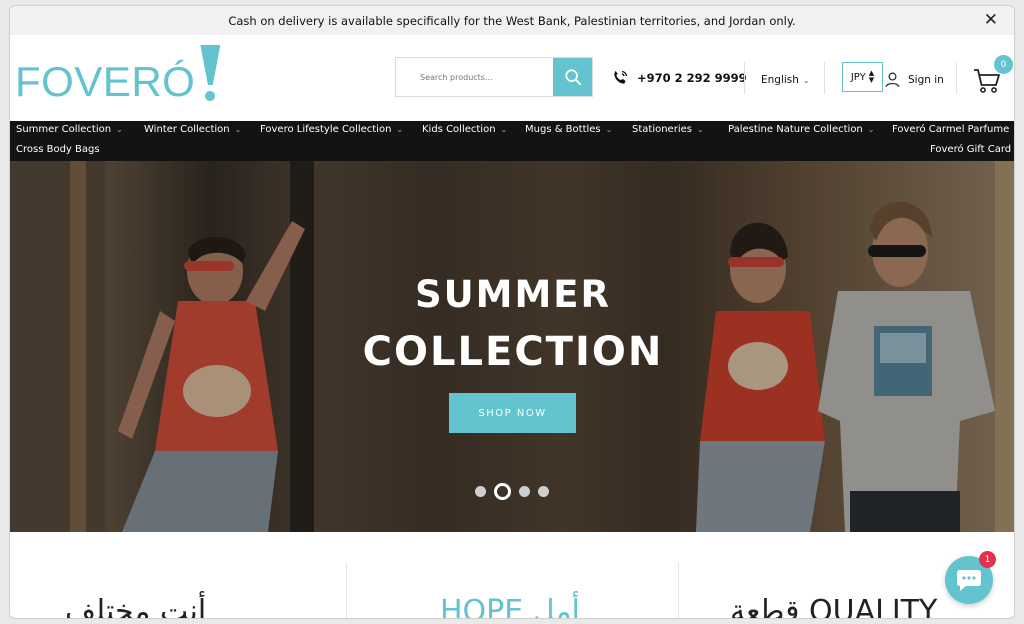  Describe the element at coordinates (474, 77) in the screenshot. I see `search-input` at that location.